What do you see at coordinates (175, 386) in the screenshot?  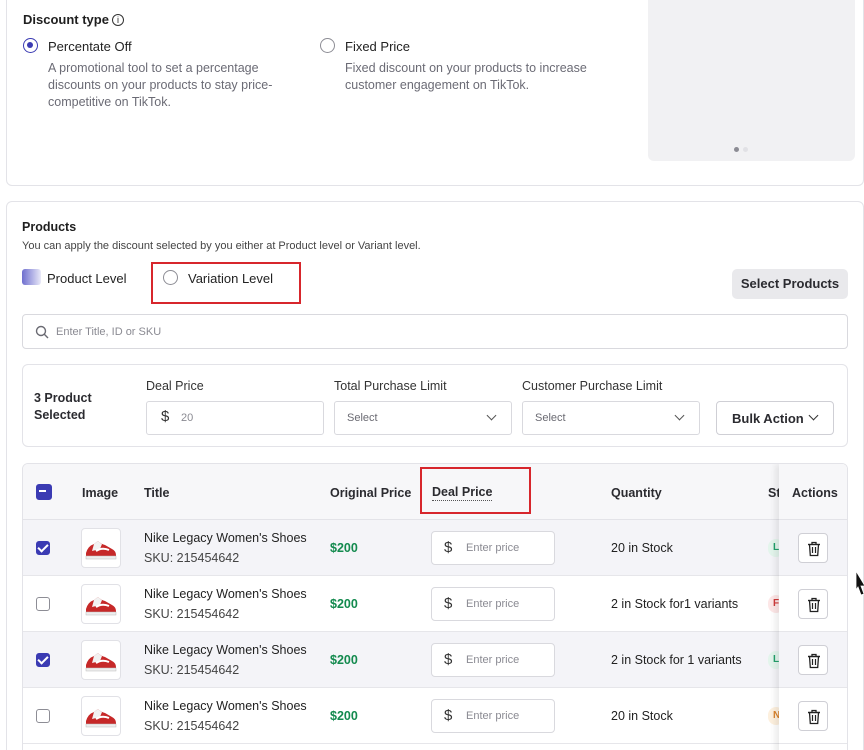 I see `deal-price-label: Deal Price` at bounding box center [175, 386].